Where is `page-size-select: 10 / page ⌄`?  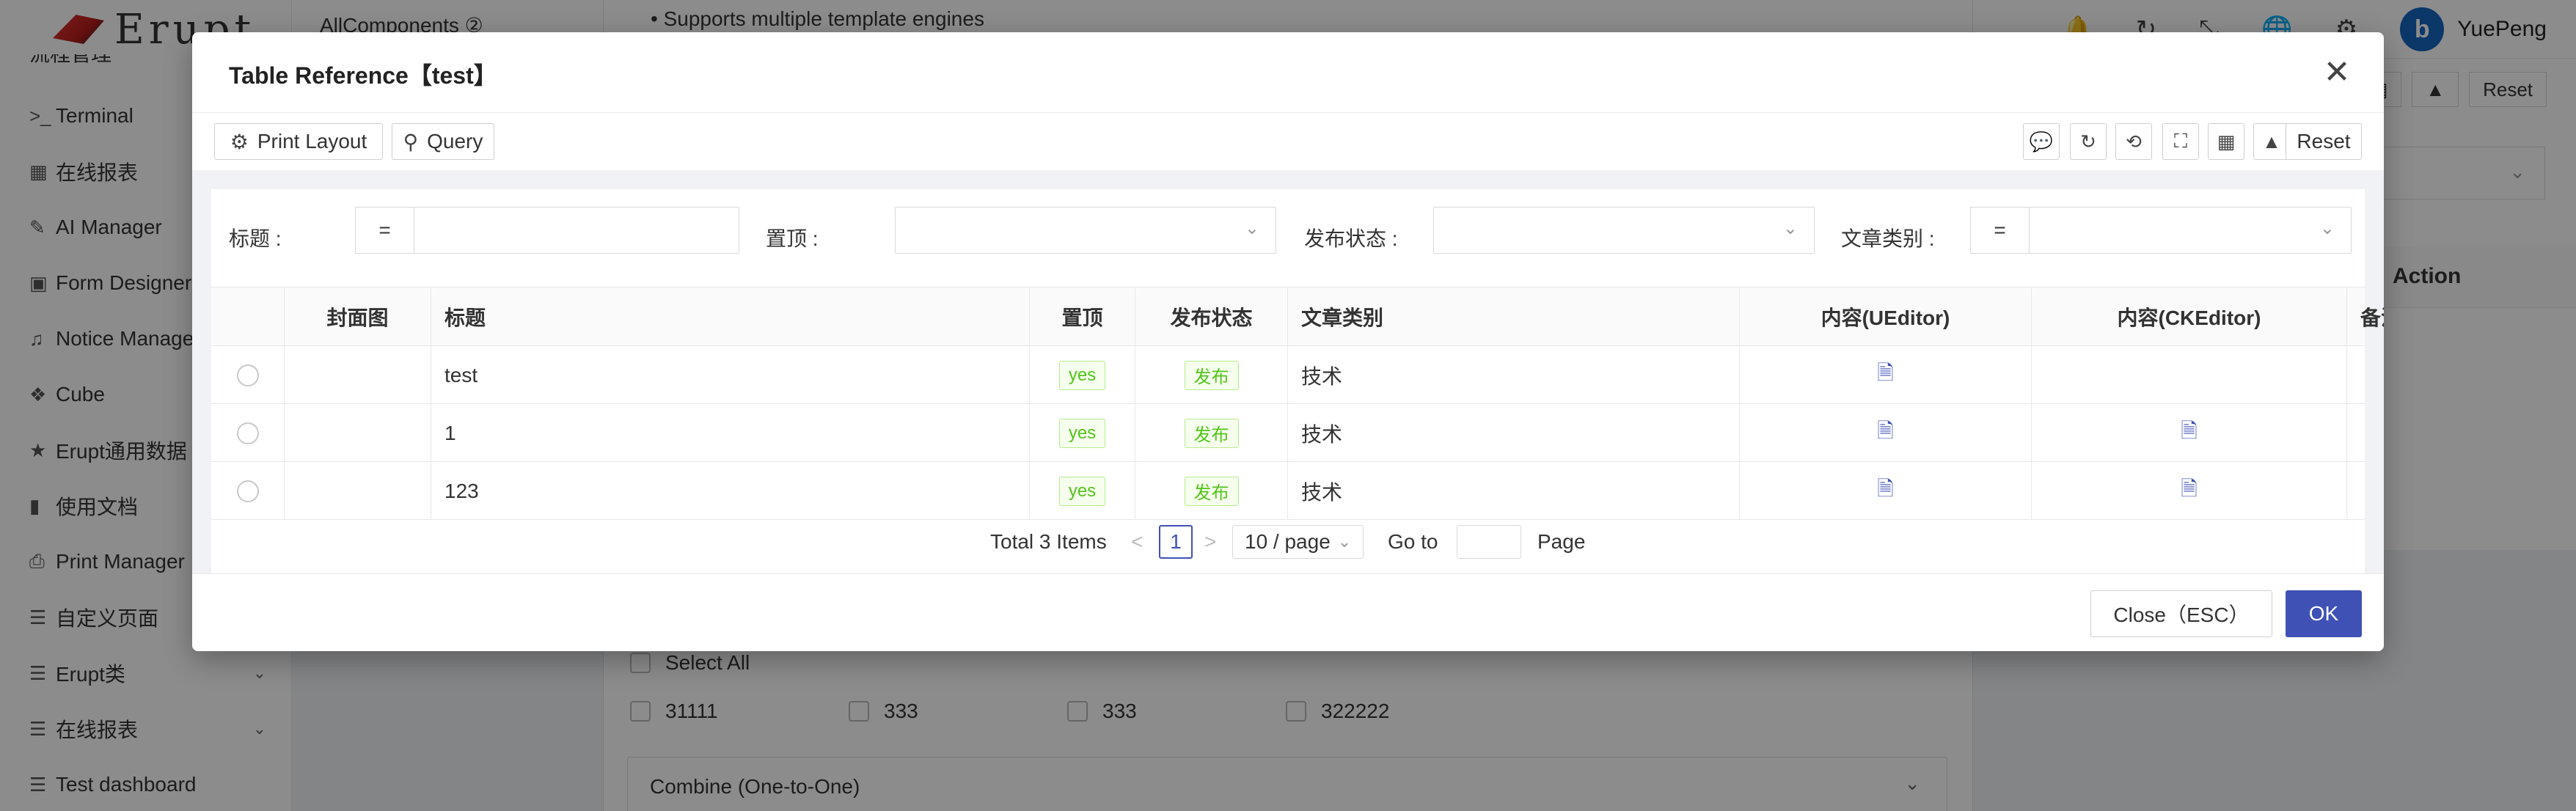 page-size-select: 10 / page ⌄ is located at coordinates (1298, 542).